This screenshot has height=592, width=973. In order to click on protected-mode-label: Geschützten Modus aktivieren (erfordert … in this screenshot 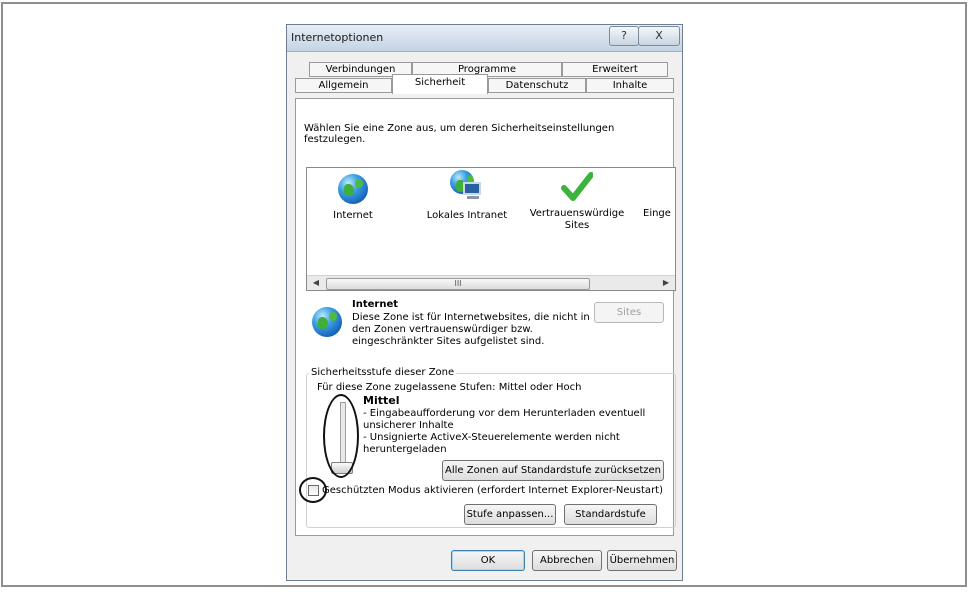, I will do `click(492, 490)`.